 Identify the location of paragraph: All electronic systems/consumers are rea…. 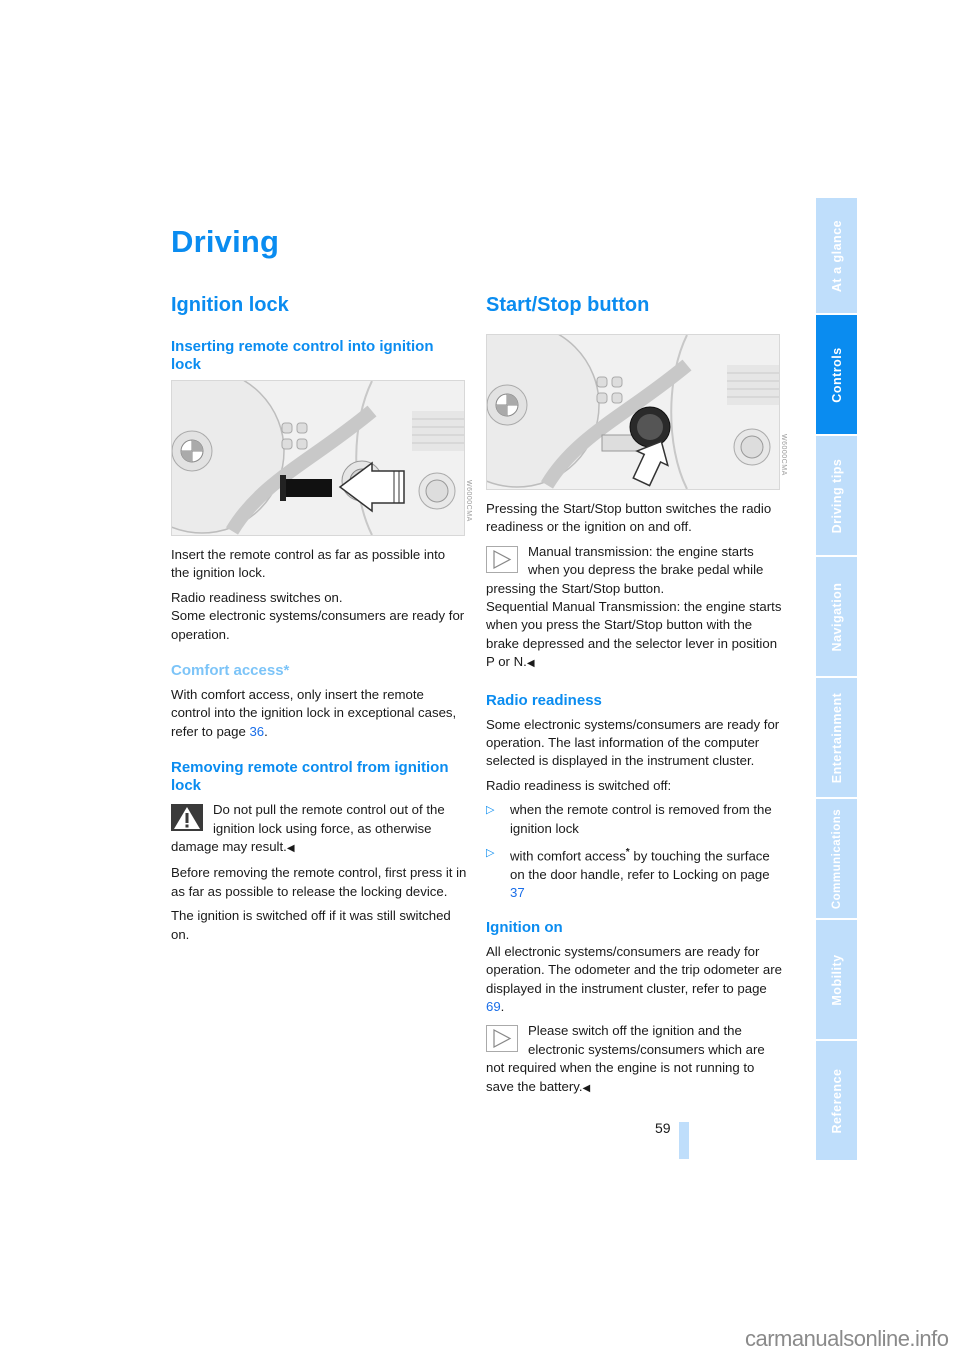
(634, 978).